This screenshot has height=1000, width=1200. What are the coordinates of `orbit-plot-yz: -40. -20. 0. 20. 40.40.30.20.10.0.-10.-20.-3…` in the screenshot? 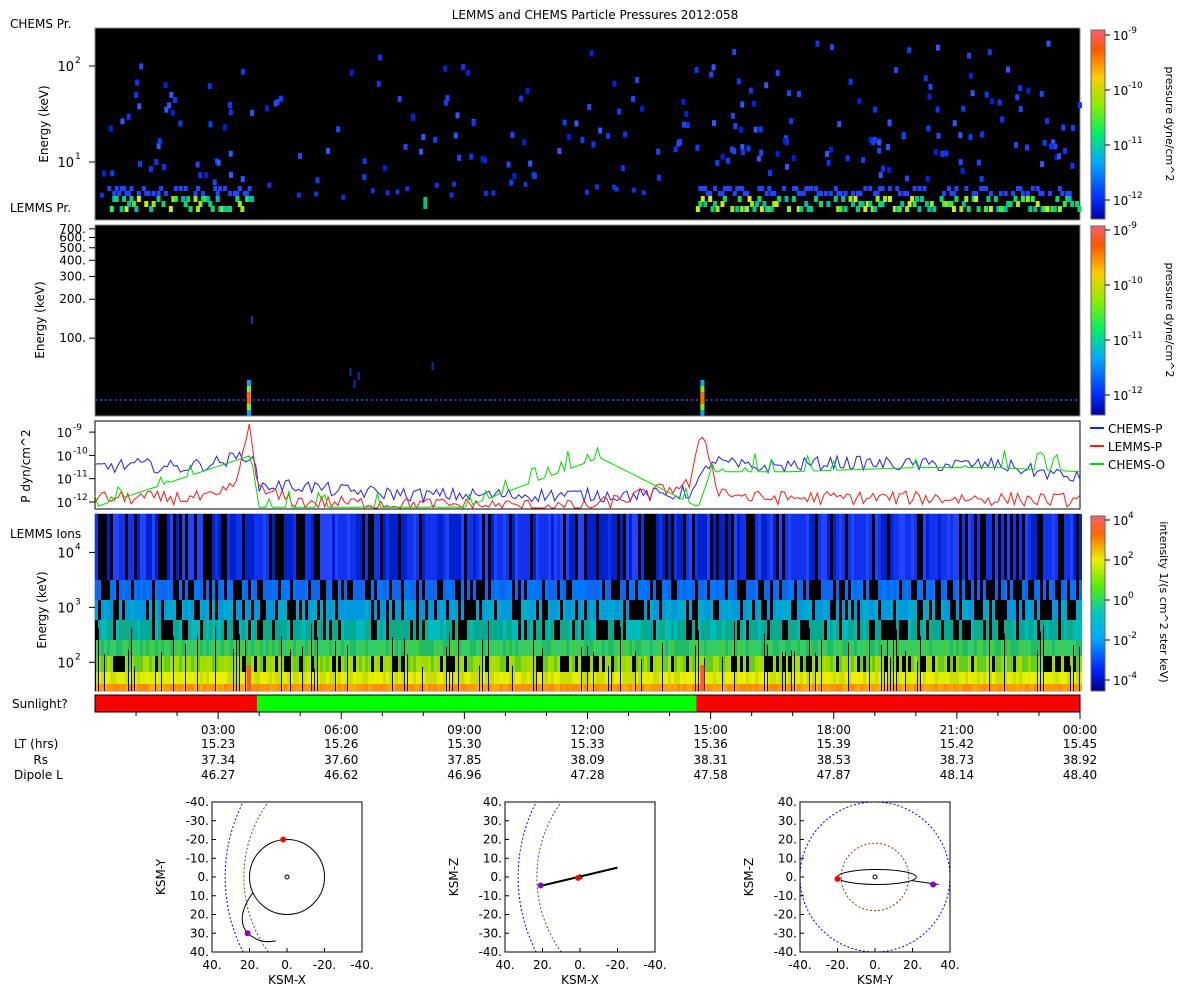 It's located at (851, 891).